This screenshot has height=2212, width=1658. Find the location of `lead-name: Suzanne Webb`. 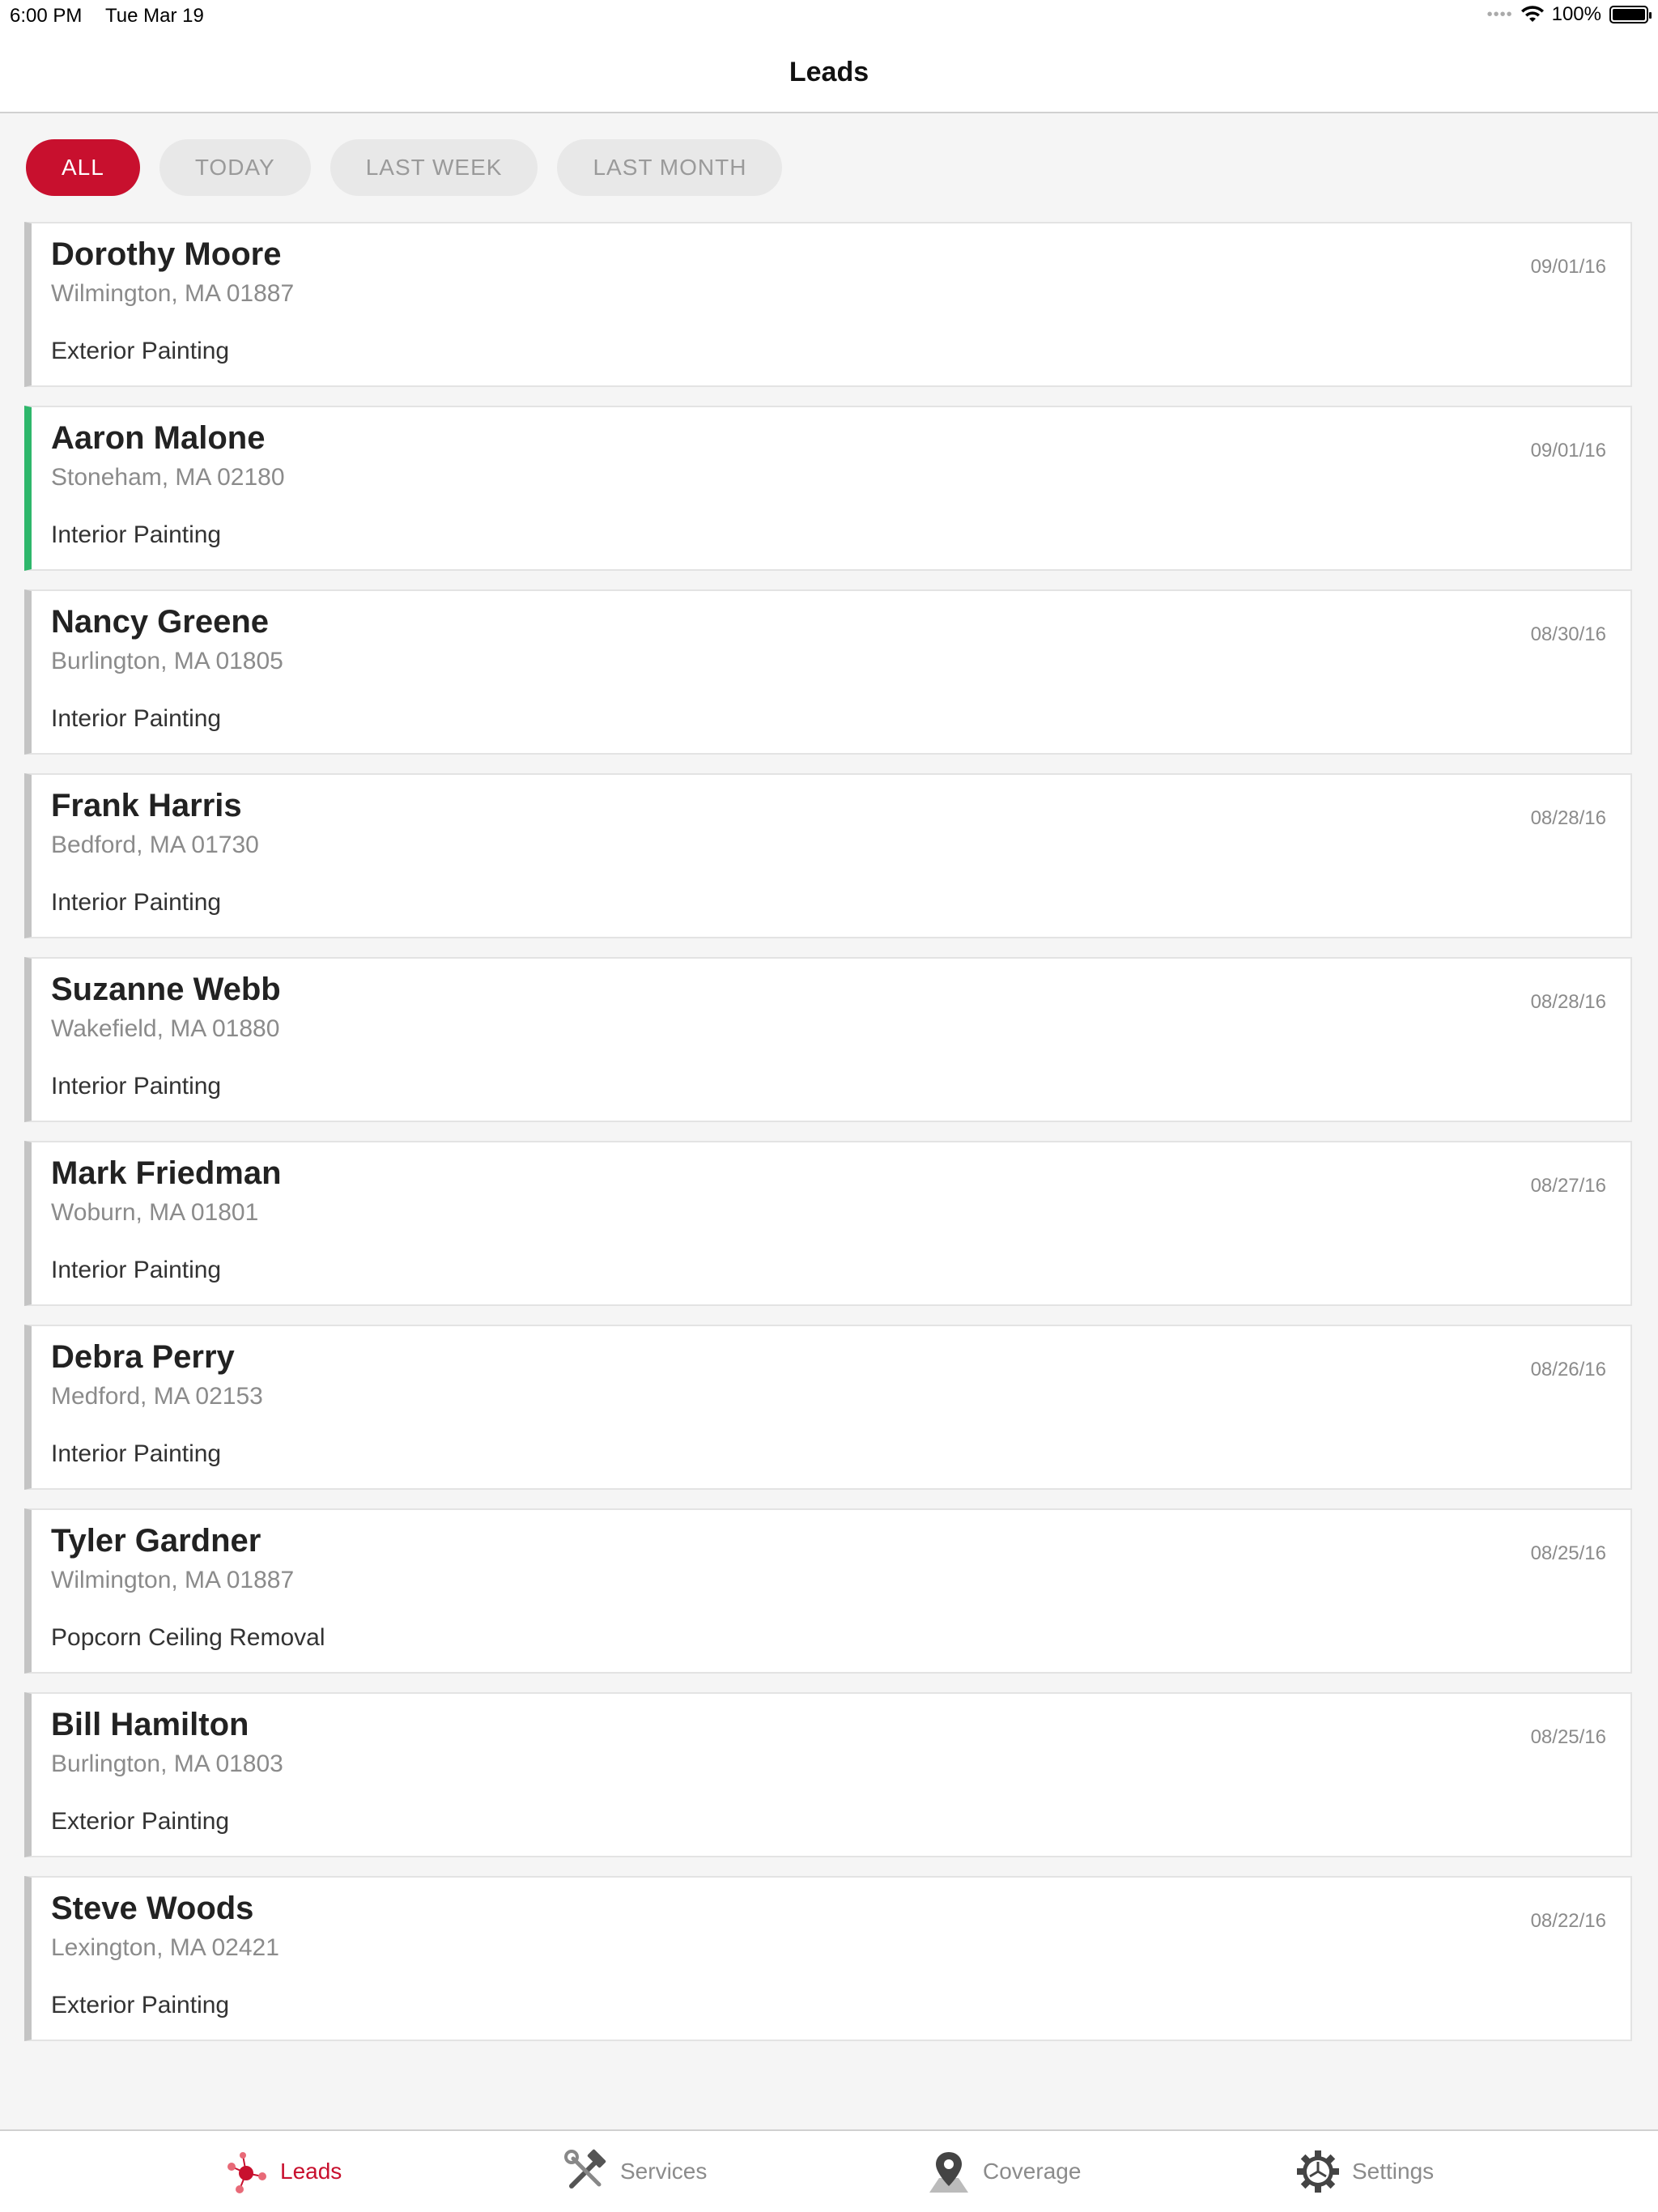

lead-name: Suzanne Webb is located at coordinates (166, 990).